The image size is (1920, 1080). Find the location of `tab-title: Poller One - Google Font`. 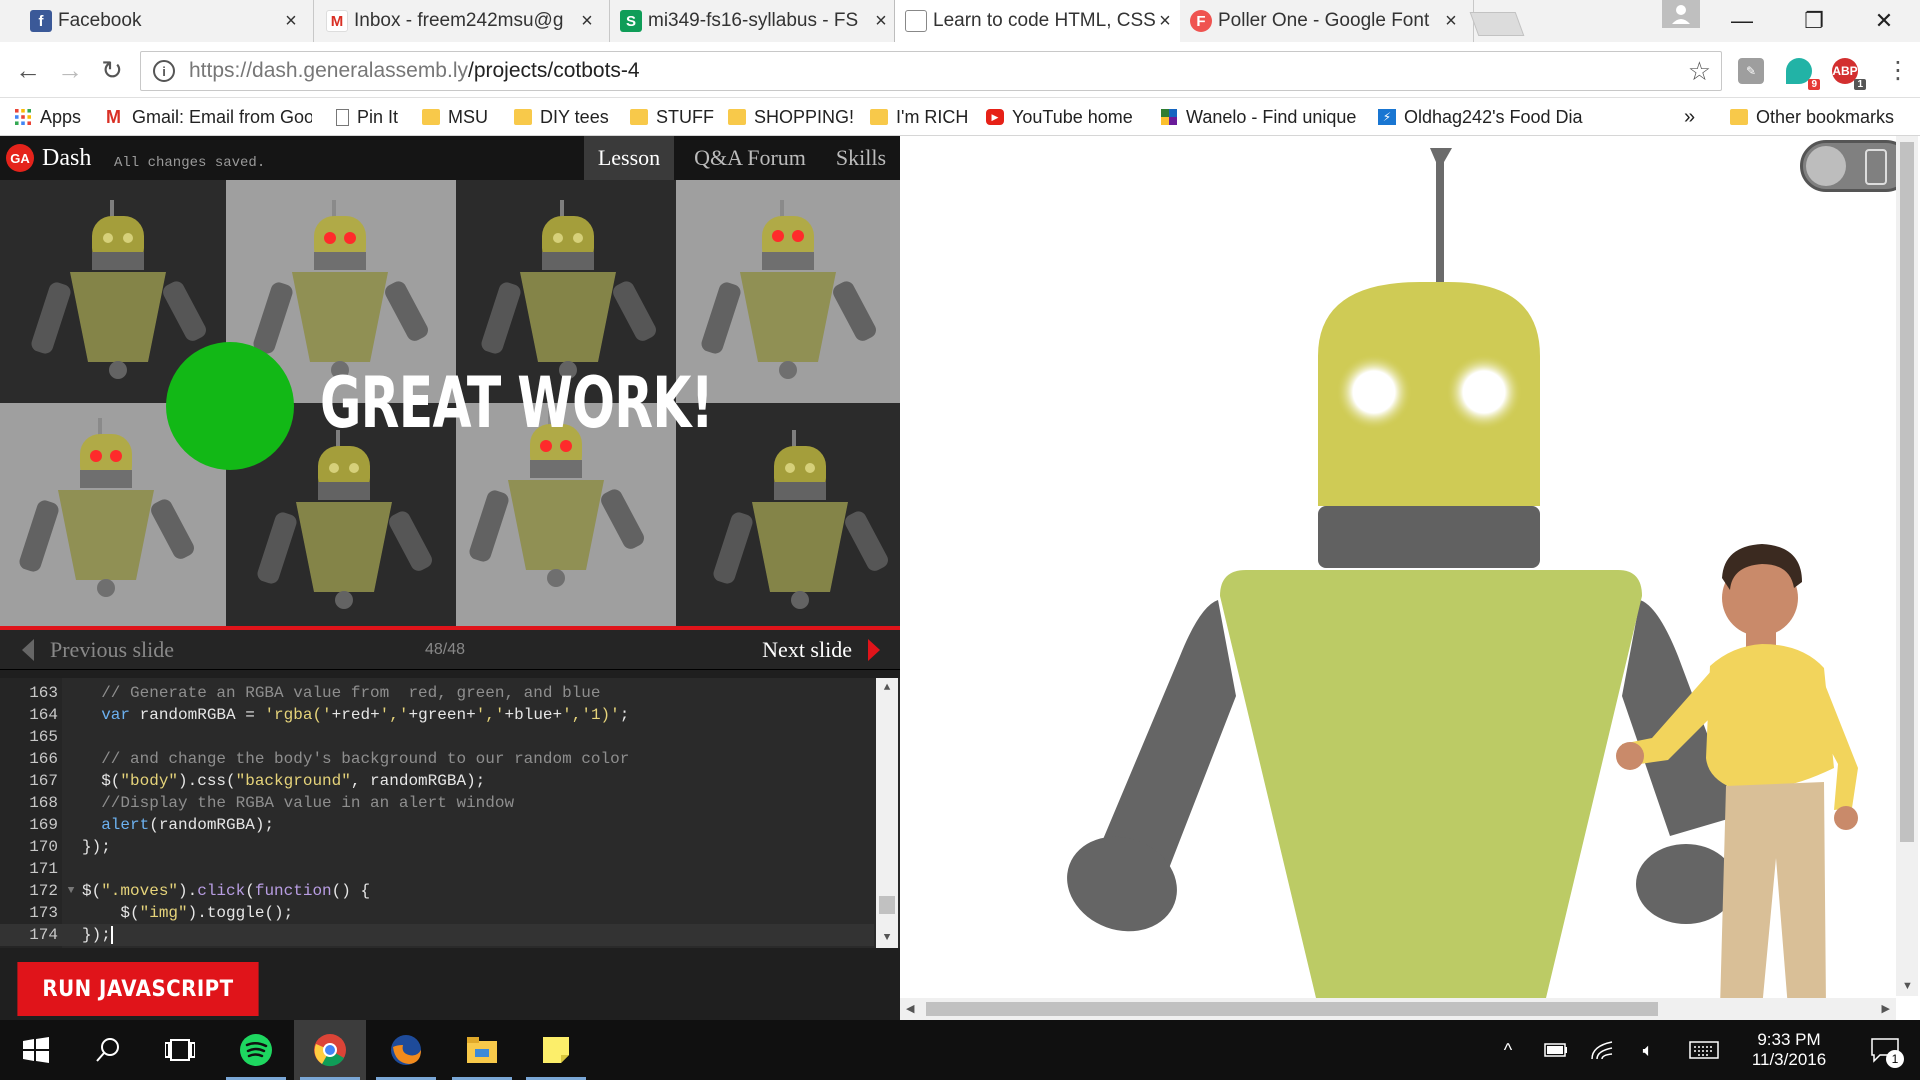

tab-title: Poller One - Google Font is located at coordinates (1324, 20).